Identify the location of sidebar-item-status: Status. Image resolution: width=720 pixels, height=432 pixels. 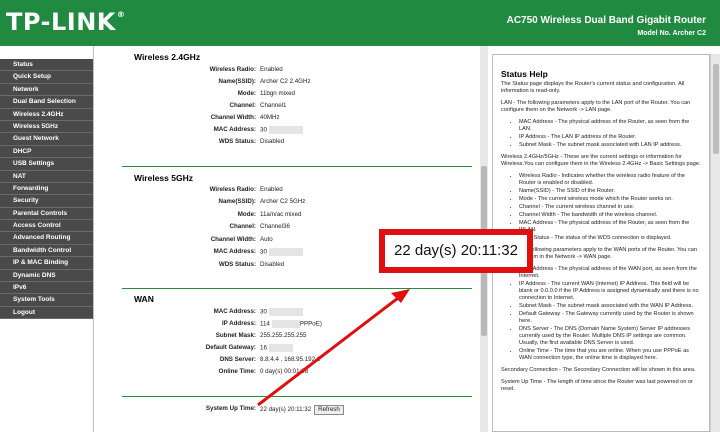
(46, 65).